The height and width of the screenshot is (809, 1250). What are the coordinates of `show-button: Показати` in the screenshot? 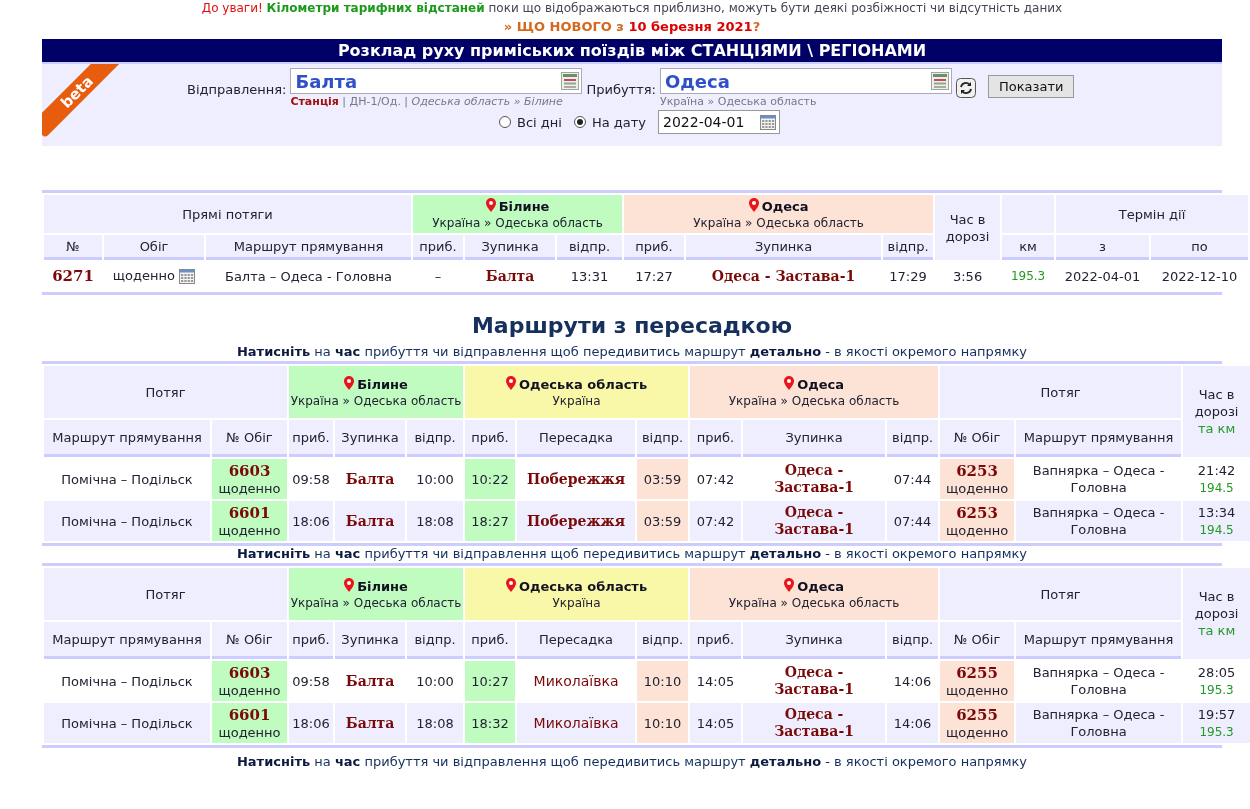 It's located at (1031, 86).